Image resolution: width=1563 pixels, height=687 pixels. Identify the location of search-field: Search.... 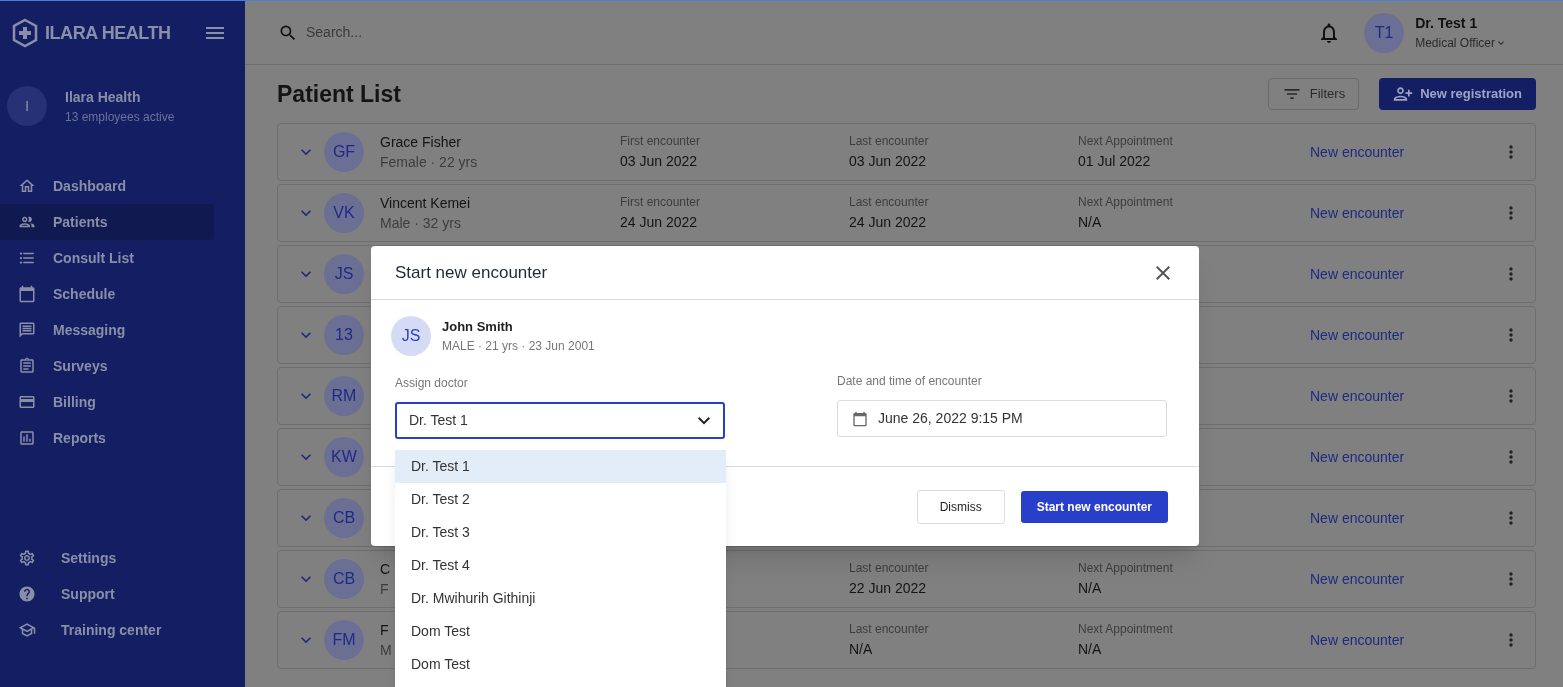
(456, 32).